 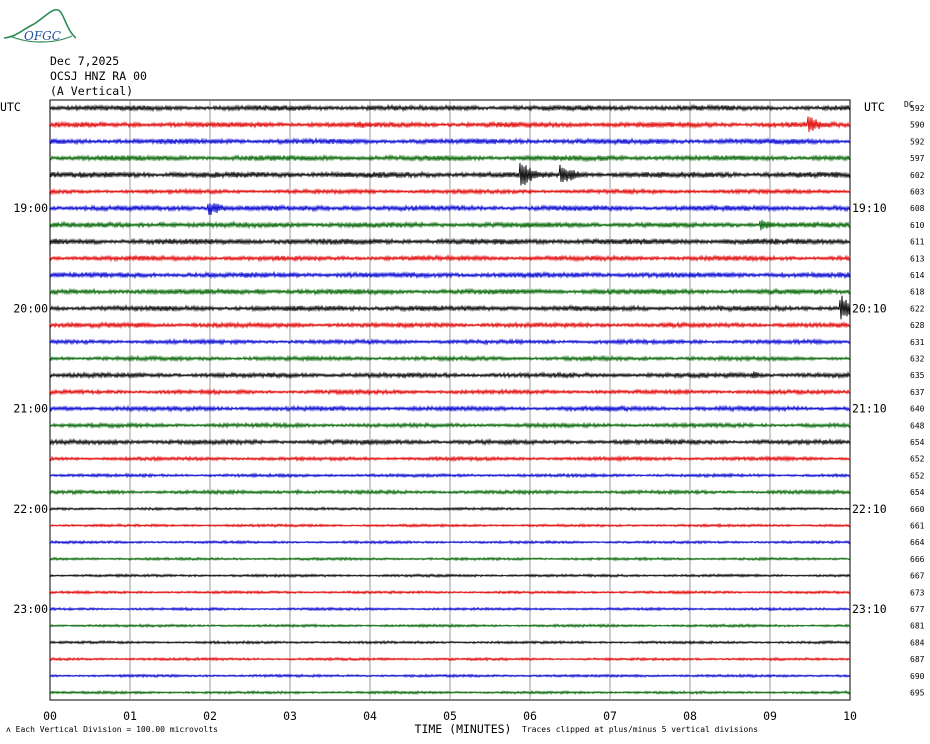 I want to click on dc-offset-label: 614, so click(x=917, y=275).